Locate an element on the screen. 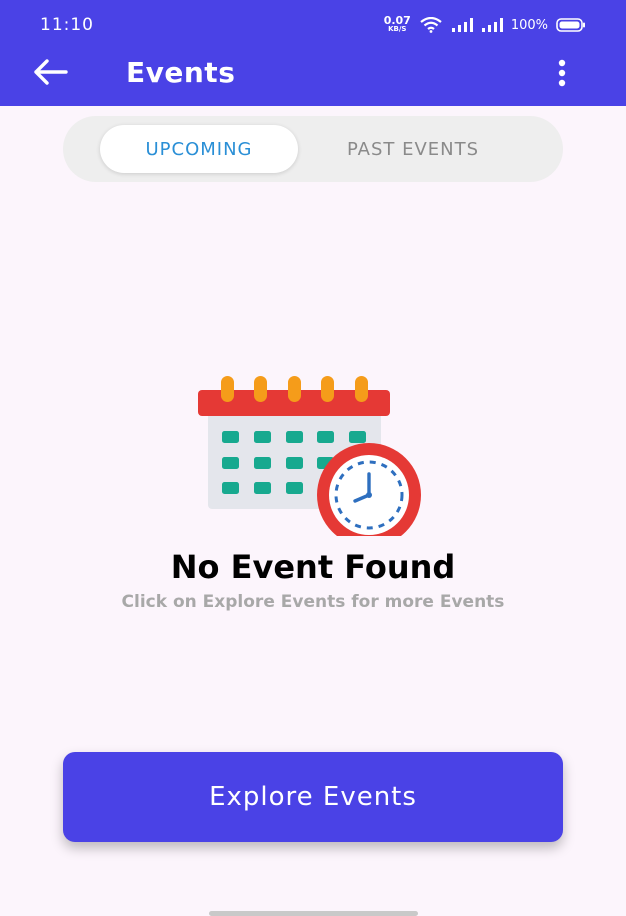 The image size is (626, 916). more-vertical-icon is located at coordinates (562, 73).